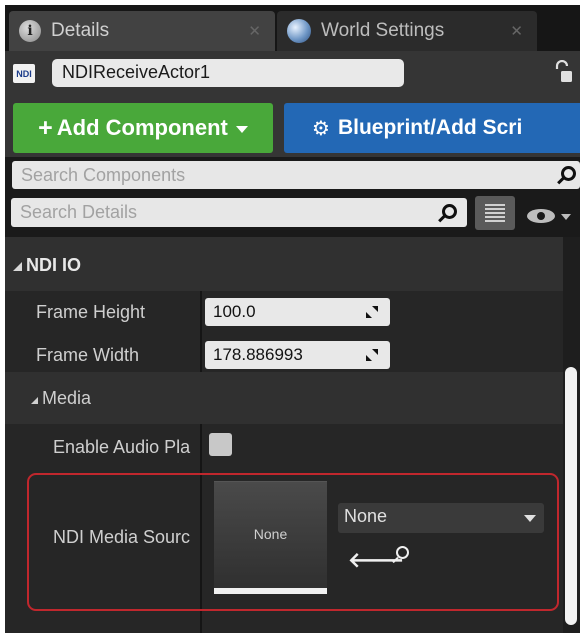  I want to click on frame-height-value: 100.0, so click(234, 311).